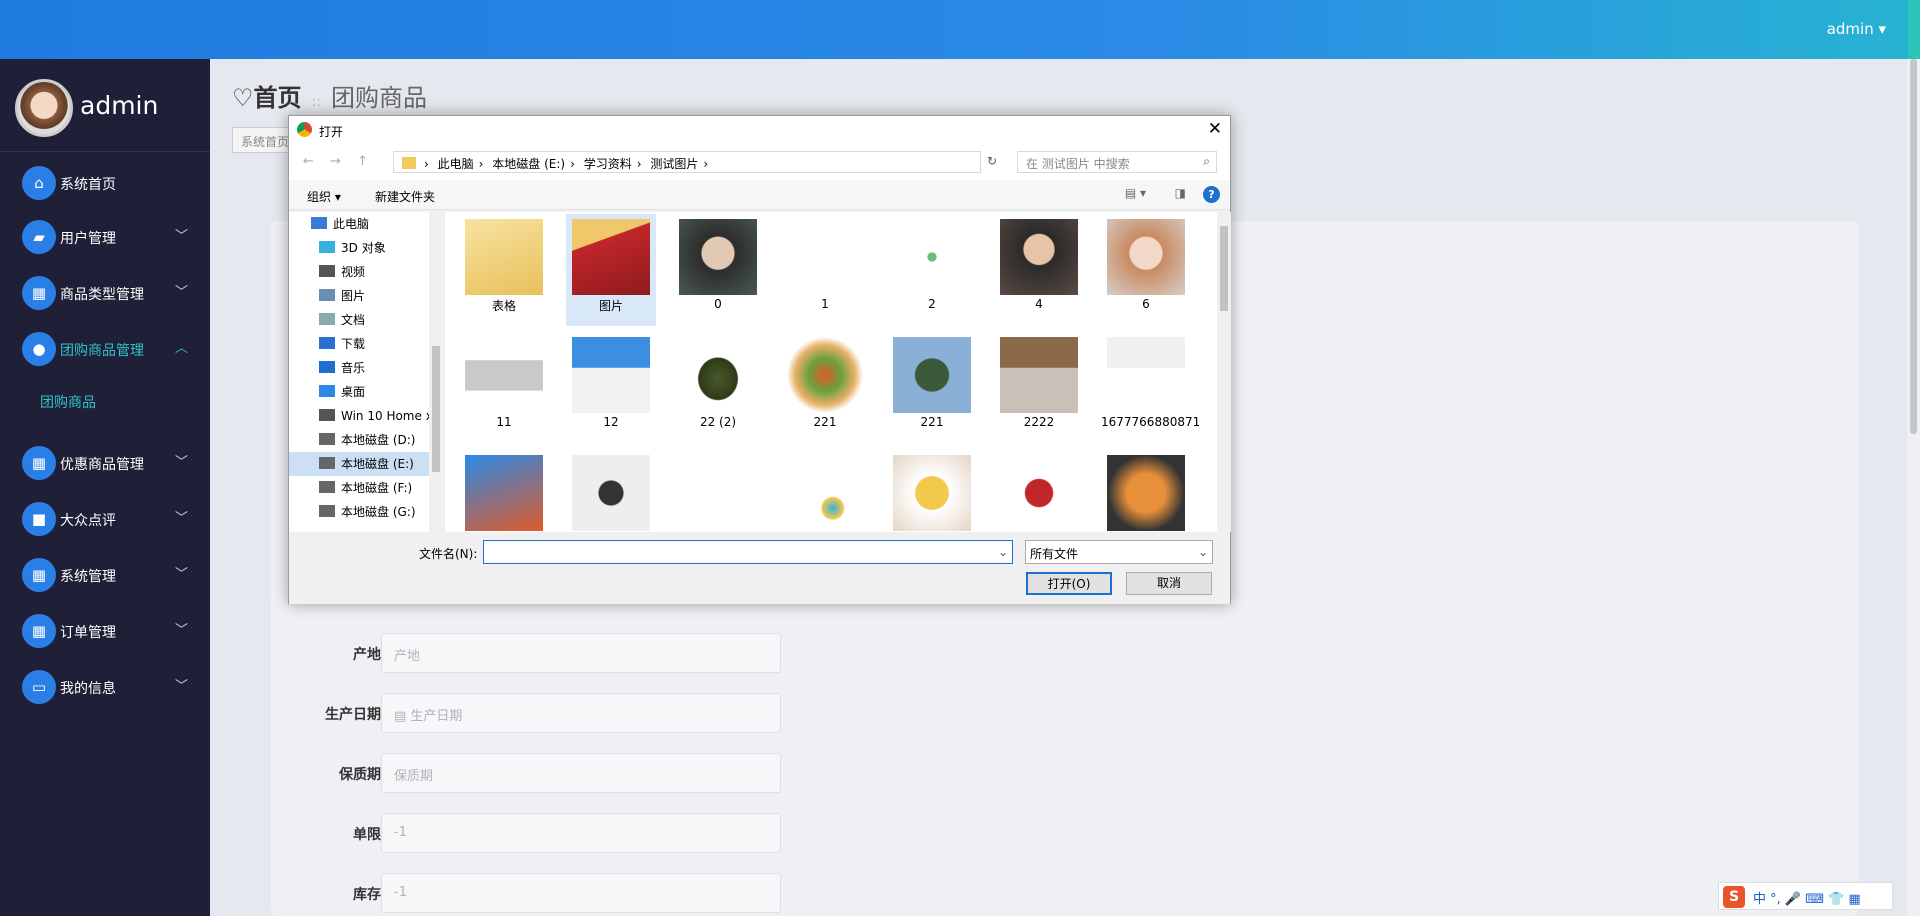 The image size is (1920, 916). What do you see at coordinates (1224, 372) in the screenshot?
I see `file-list-scrollbar` at bounding box center [1224, 372].